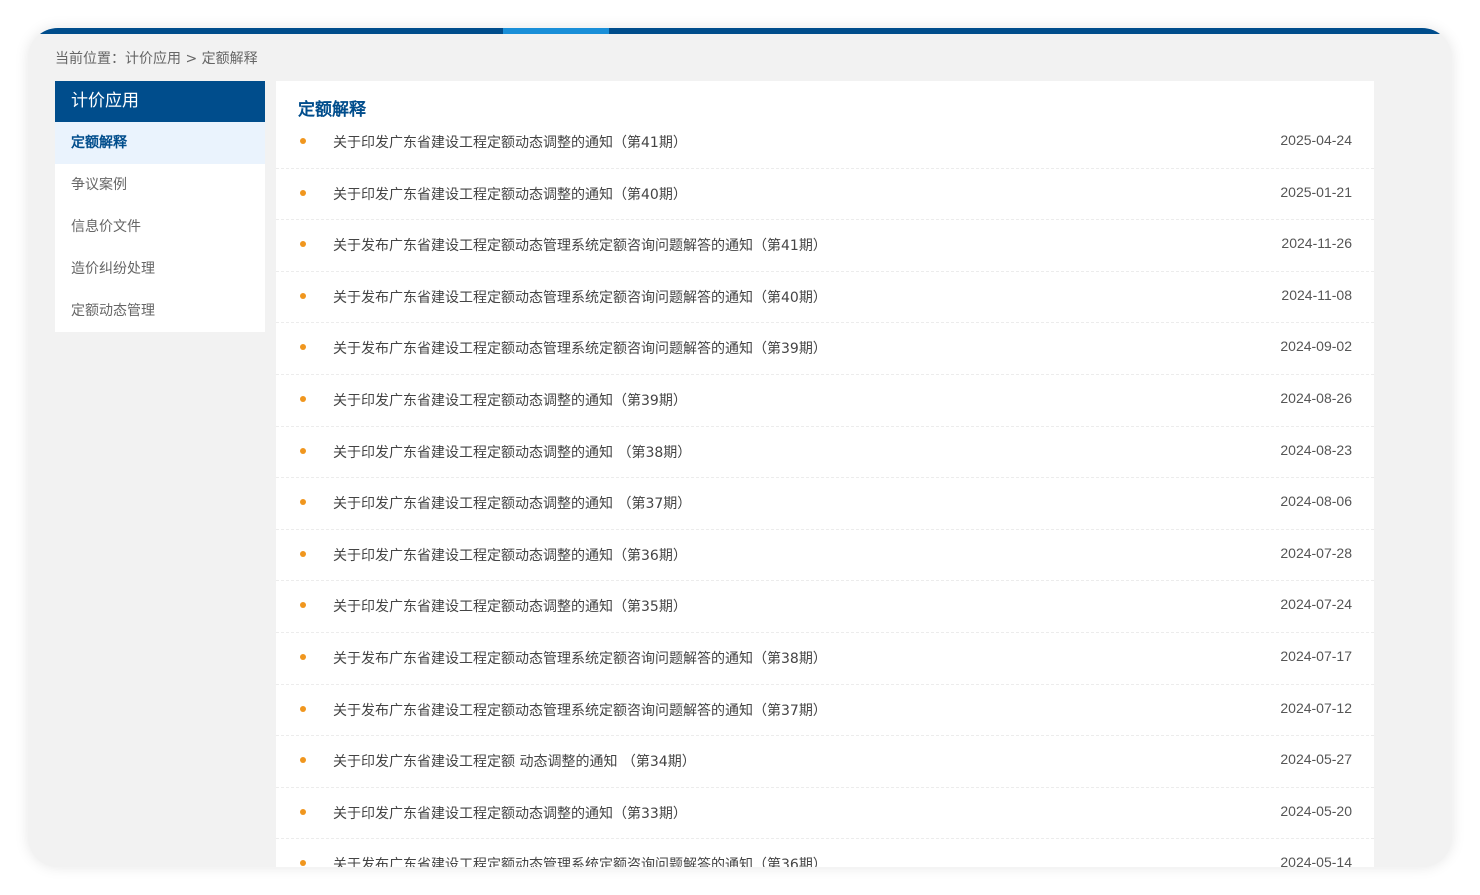  I want to click on top-nav-bar, so click(740, 31).